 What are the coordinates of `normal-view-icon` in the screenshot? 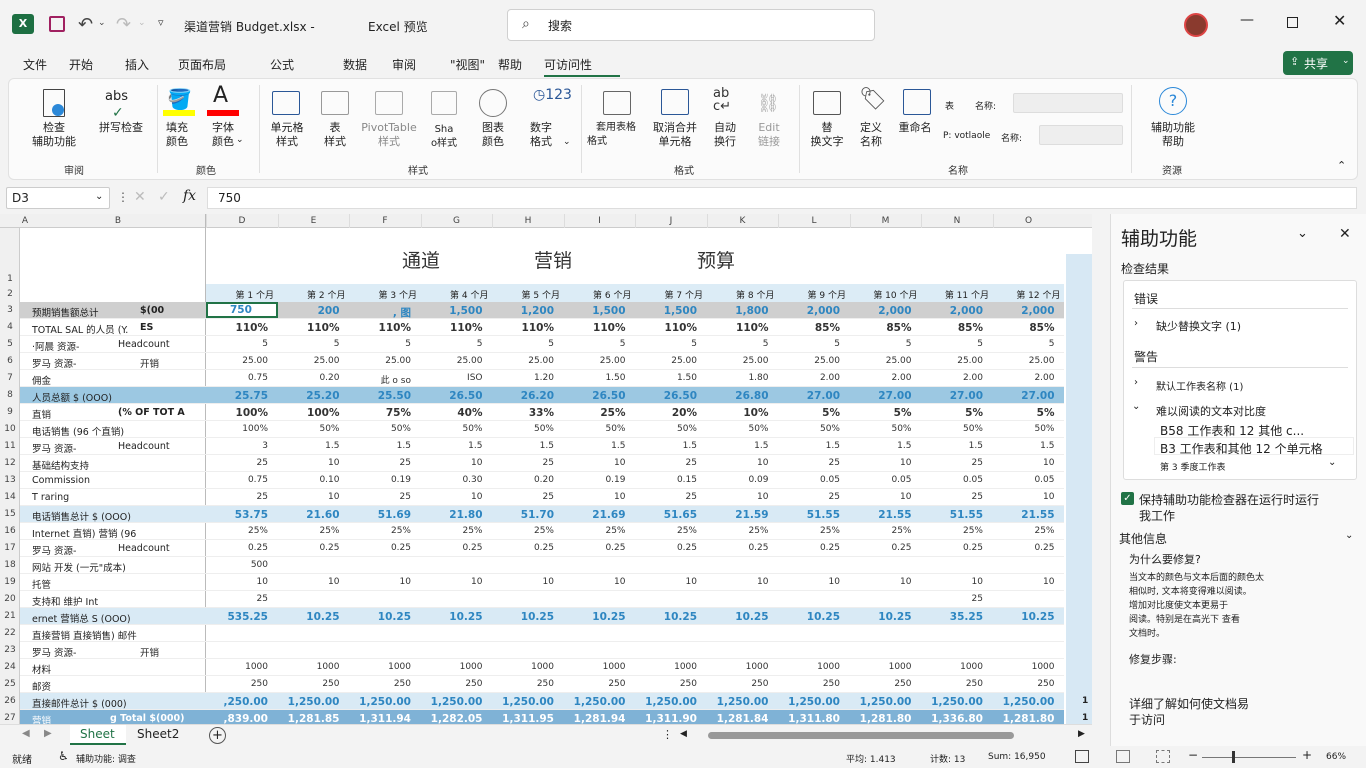 It's located at (1082, 756).